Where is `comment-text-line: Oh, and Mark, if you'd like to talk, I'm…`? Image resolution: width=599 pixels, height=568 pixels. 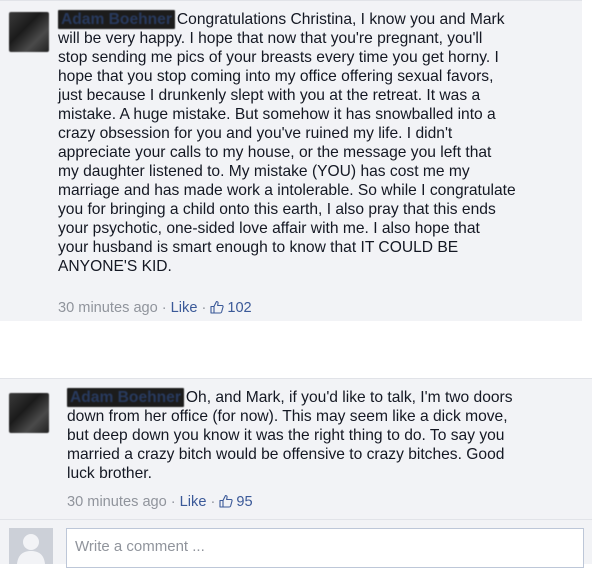
comment-text-line: Oh, and Mark, if you'd like to talk, I'm… is located at coordinates (349, 397).